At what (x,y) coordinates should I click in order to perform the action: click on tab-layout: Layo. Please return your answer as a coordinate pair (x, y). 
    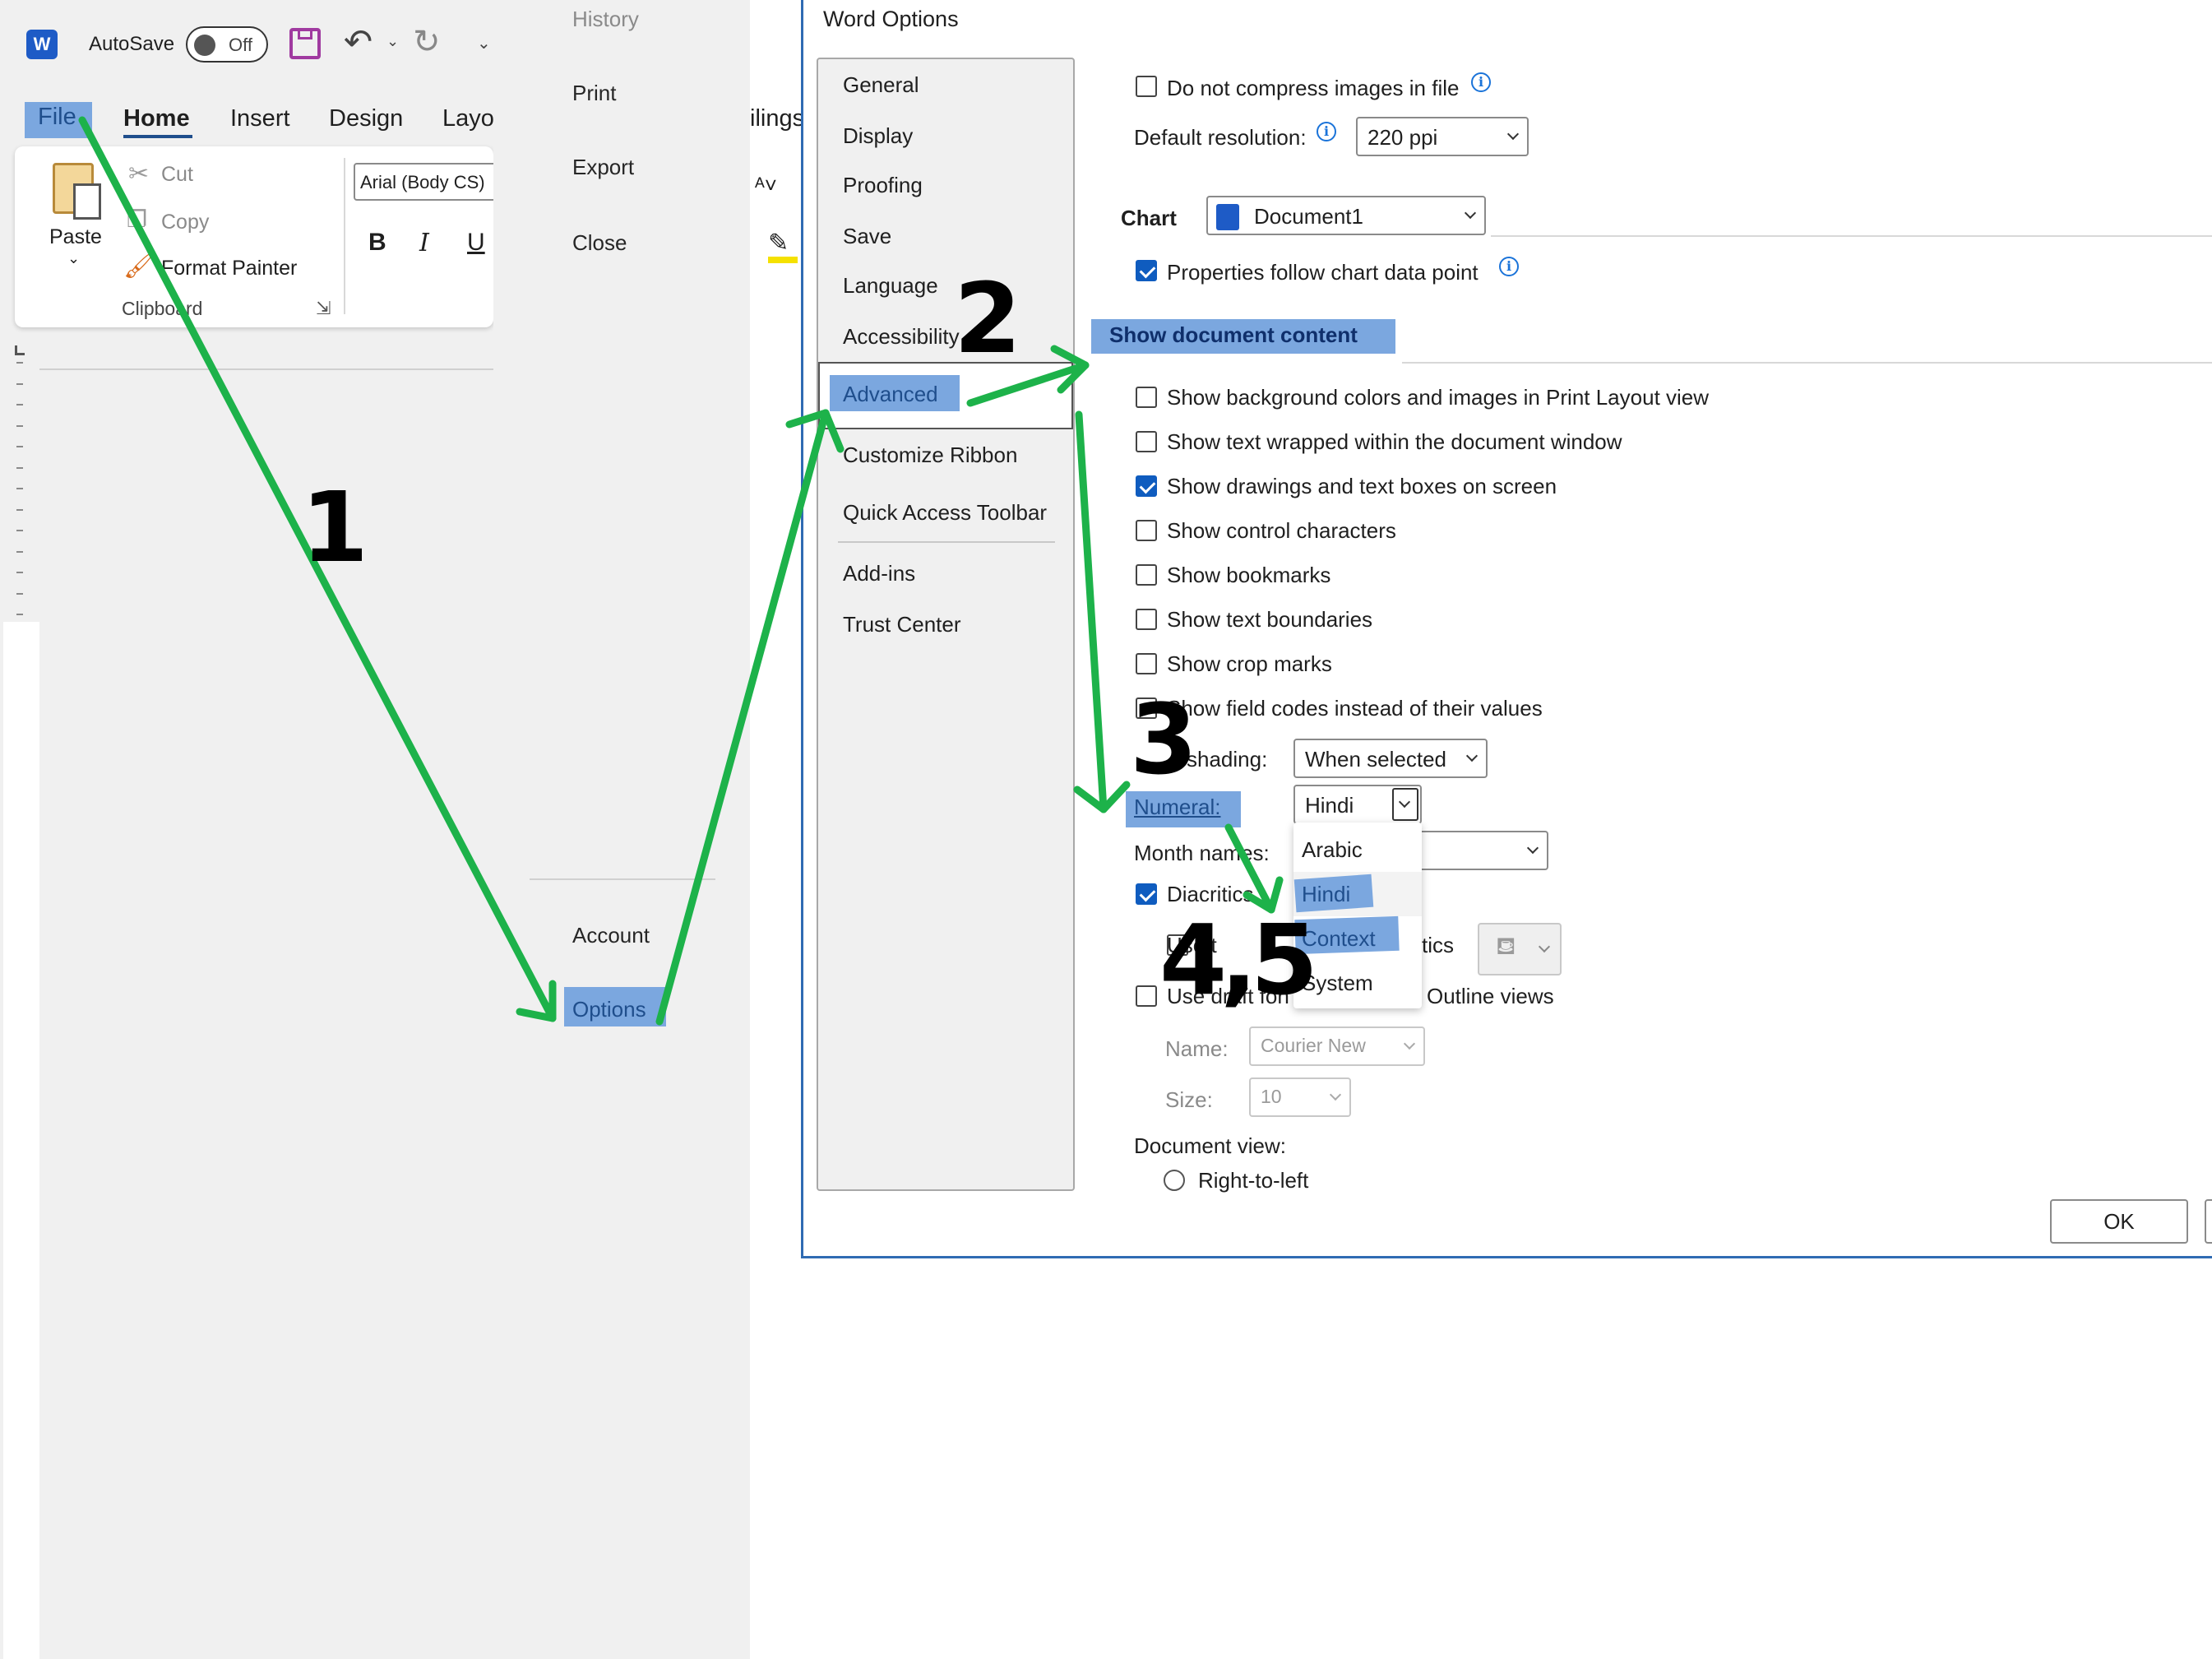
    Looking at the image, I should click on (468, 118).